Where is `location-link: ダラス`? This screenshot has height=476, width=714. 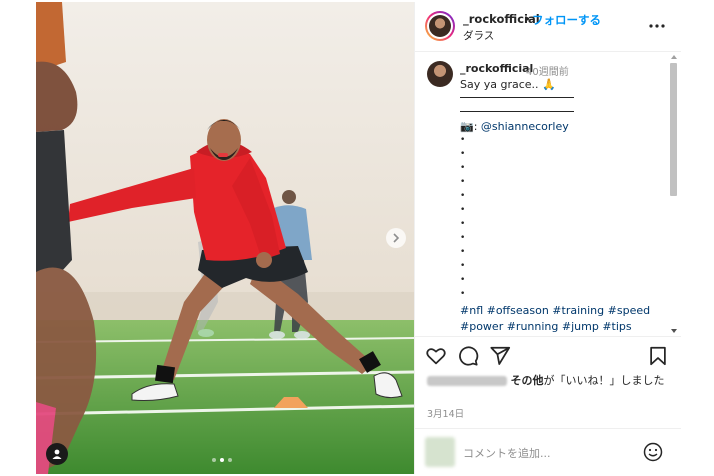 location-link: ダラス is located at coordinates (478, 35).